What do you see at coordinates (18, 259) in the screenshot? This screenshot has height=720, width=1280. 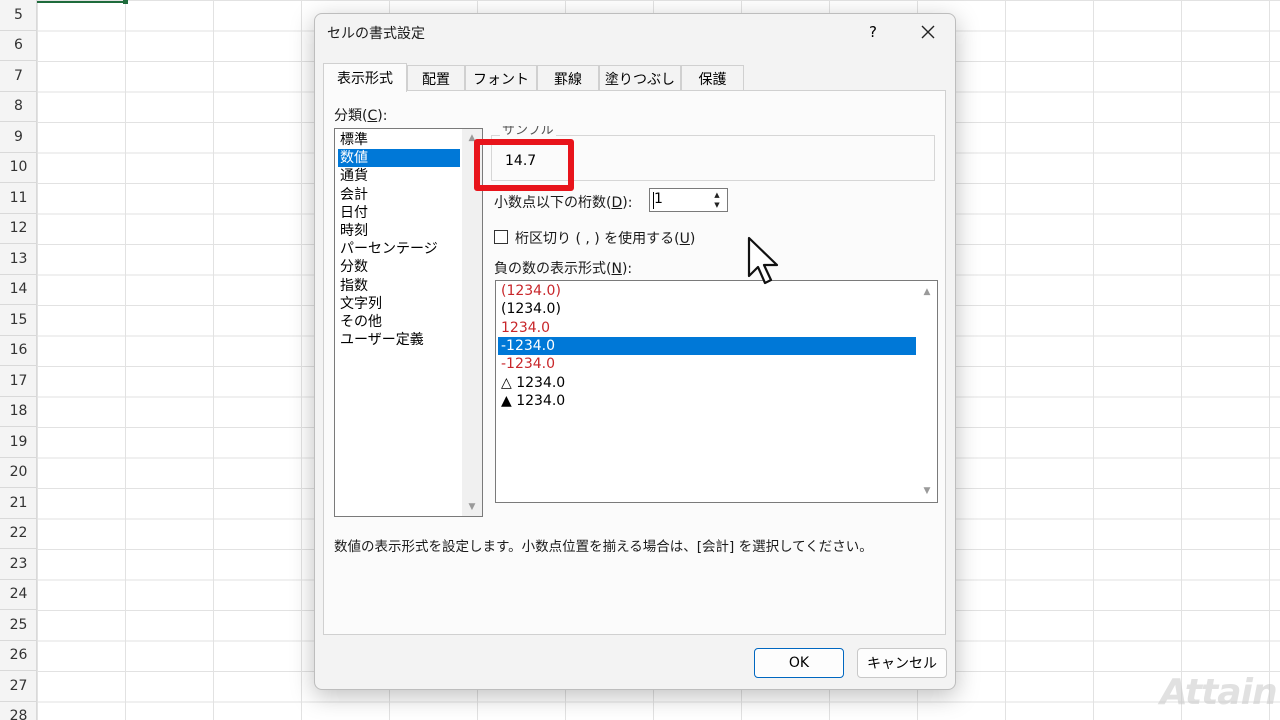 I see `row-header: 13` at bounding box center [18, 259].